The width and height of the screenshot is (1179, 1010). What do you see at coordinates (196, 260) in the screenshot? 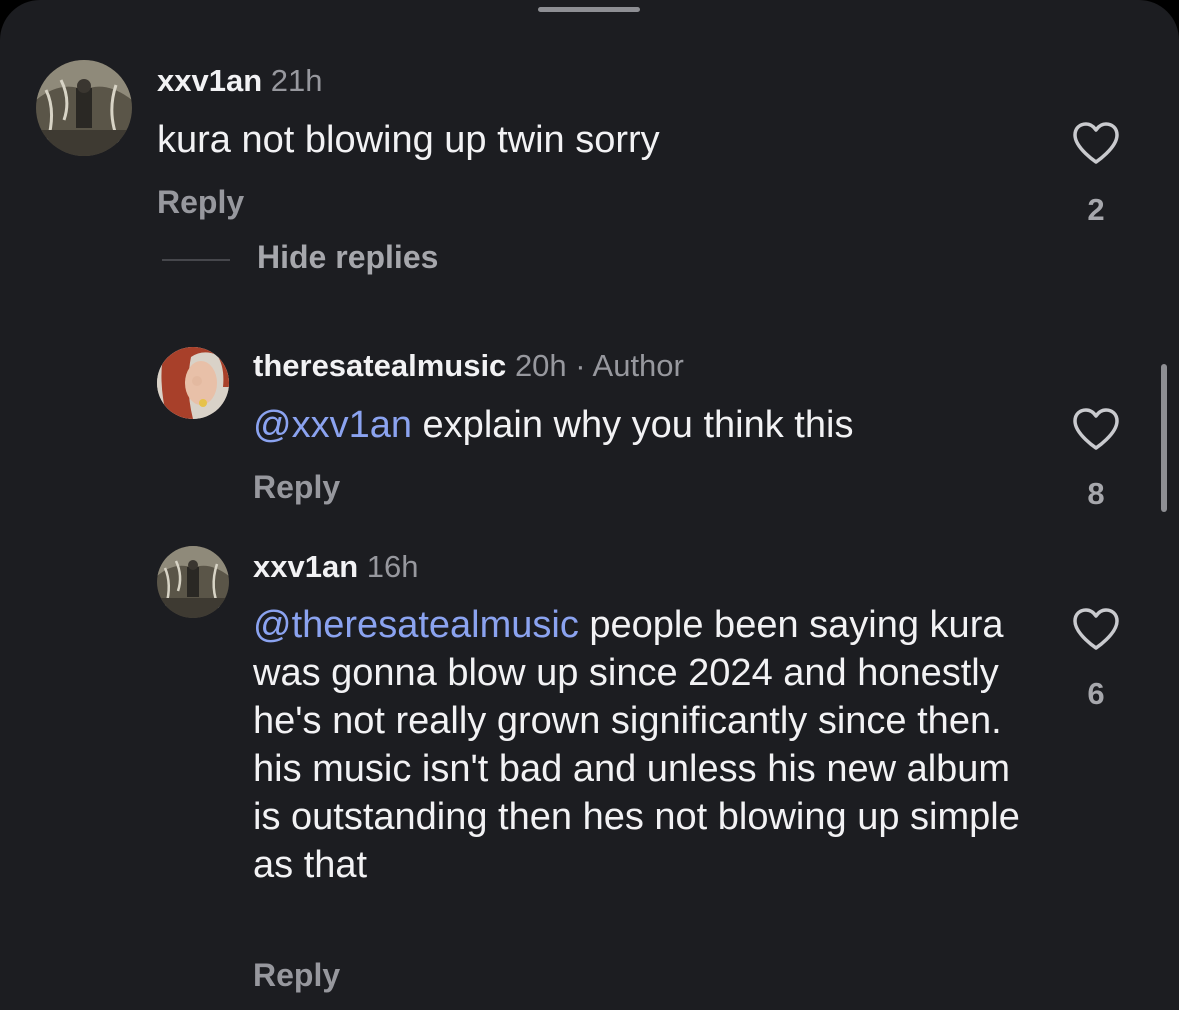
I see `thread-divider` at bounding box center [196, 260].